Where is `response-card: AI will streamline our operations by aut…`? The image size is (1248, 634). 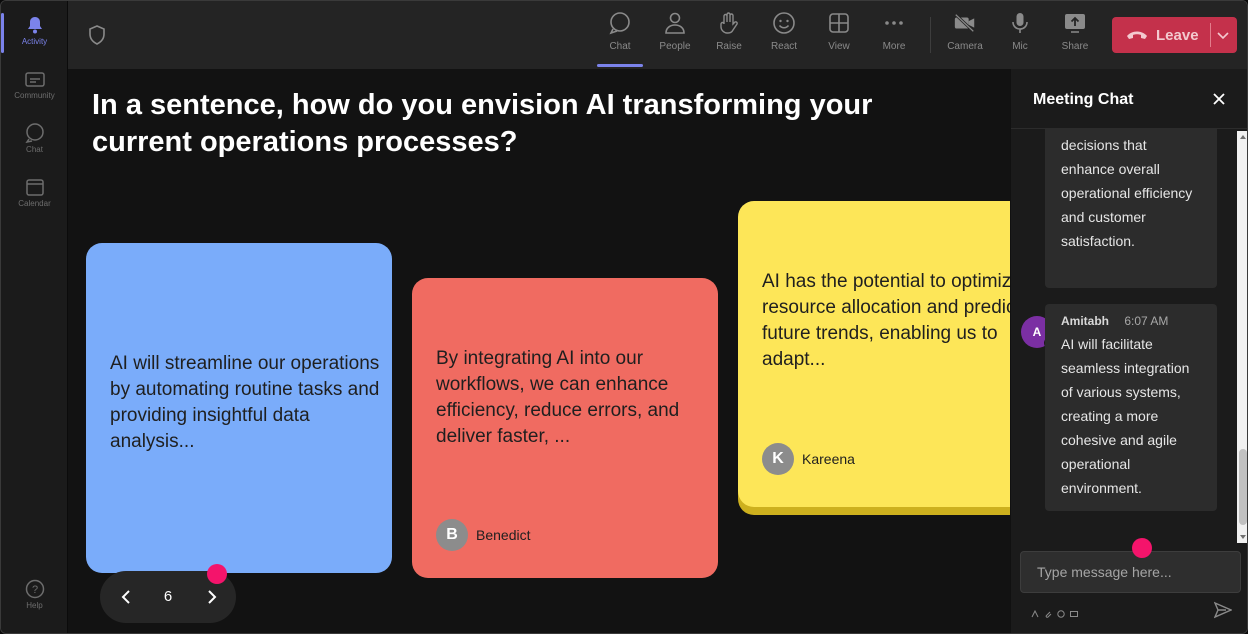
response-card: AI will streamline our operations by aut… is located at coordinates (239, 408).